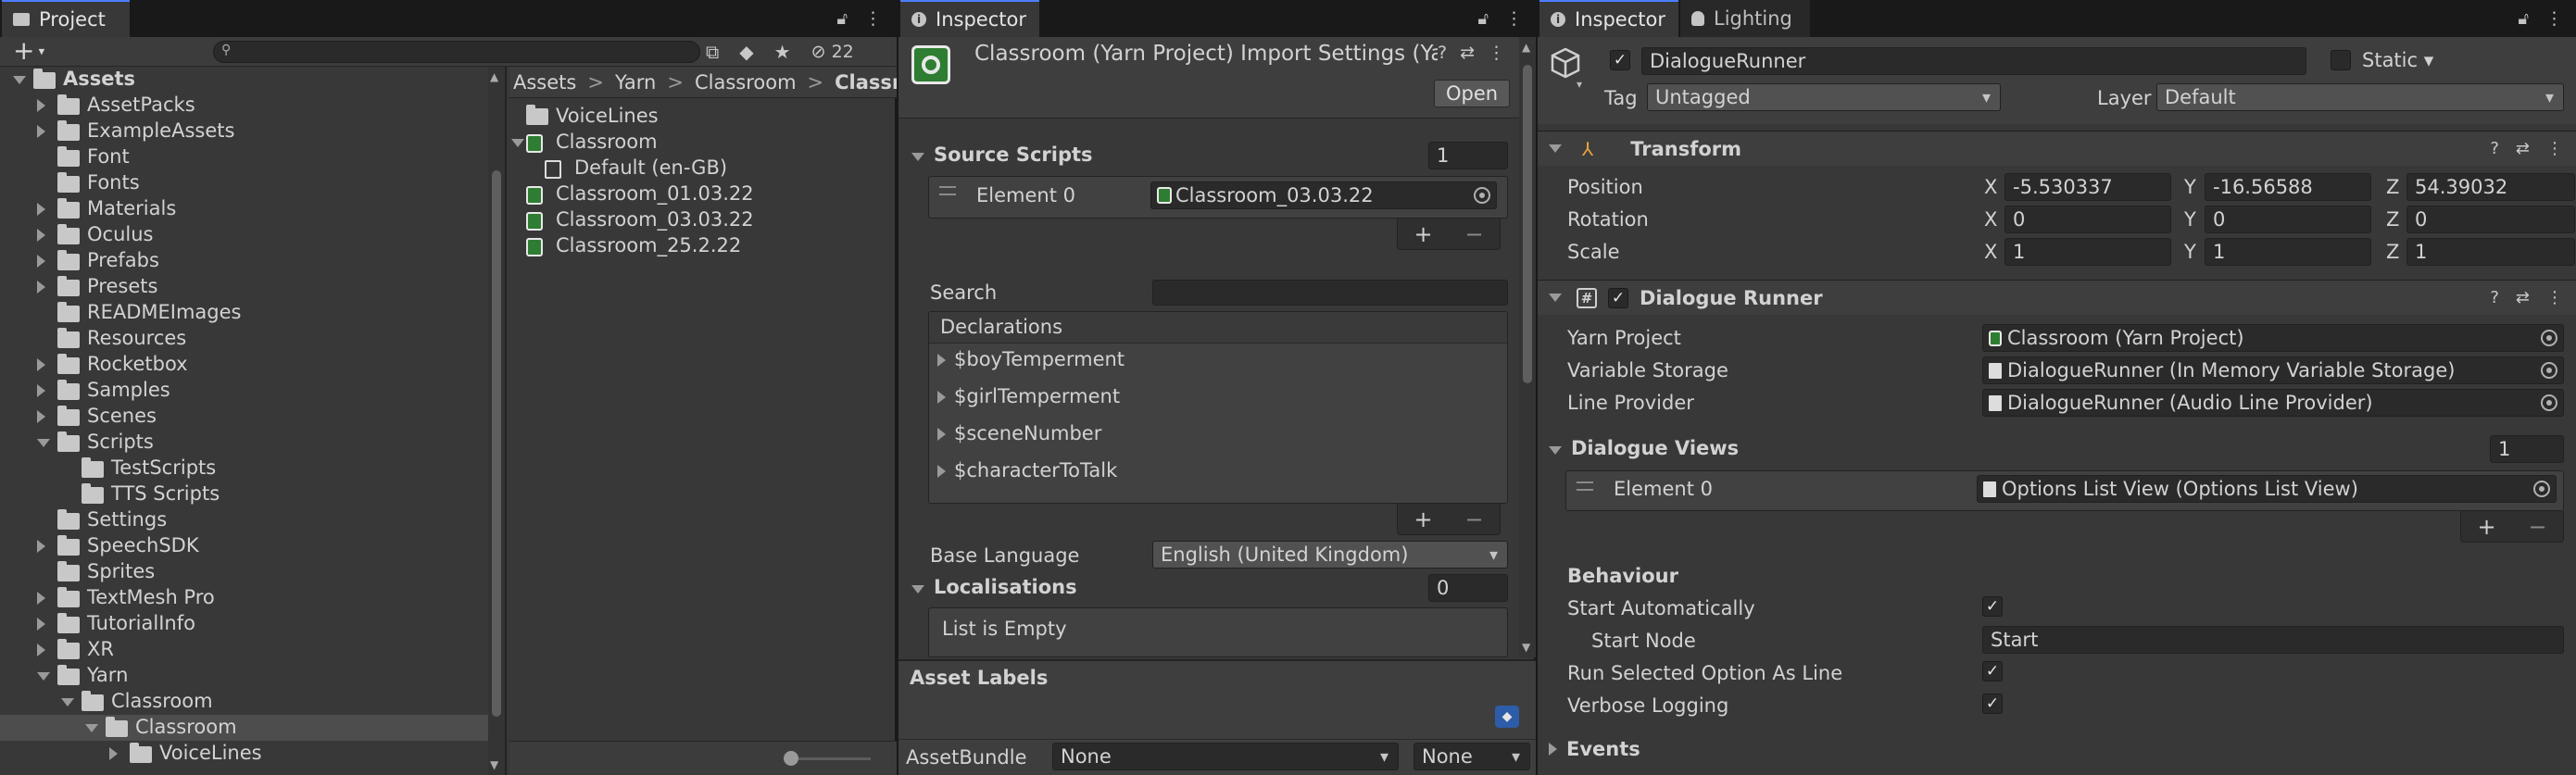  What do you see at coordinates (1527, 347) in the screenshot?
I see `import-scrollbar: ▲ ▼` at bounding box center [1527, 347].